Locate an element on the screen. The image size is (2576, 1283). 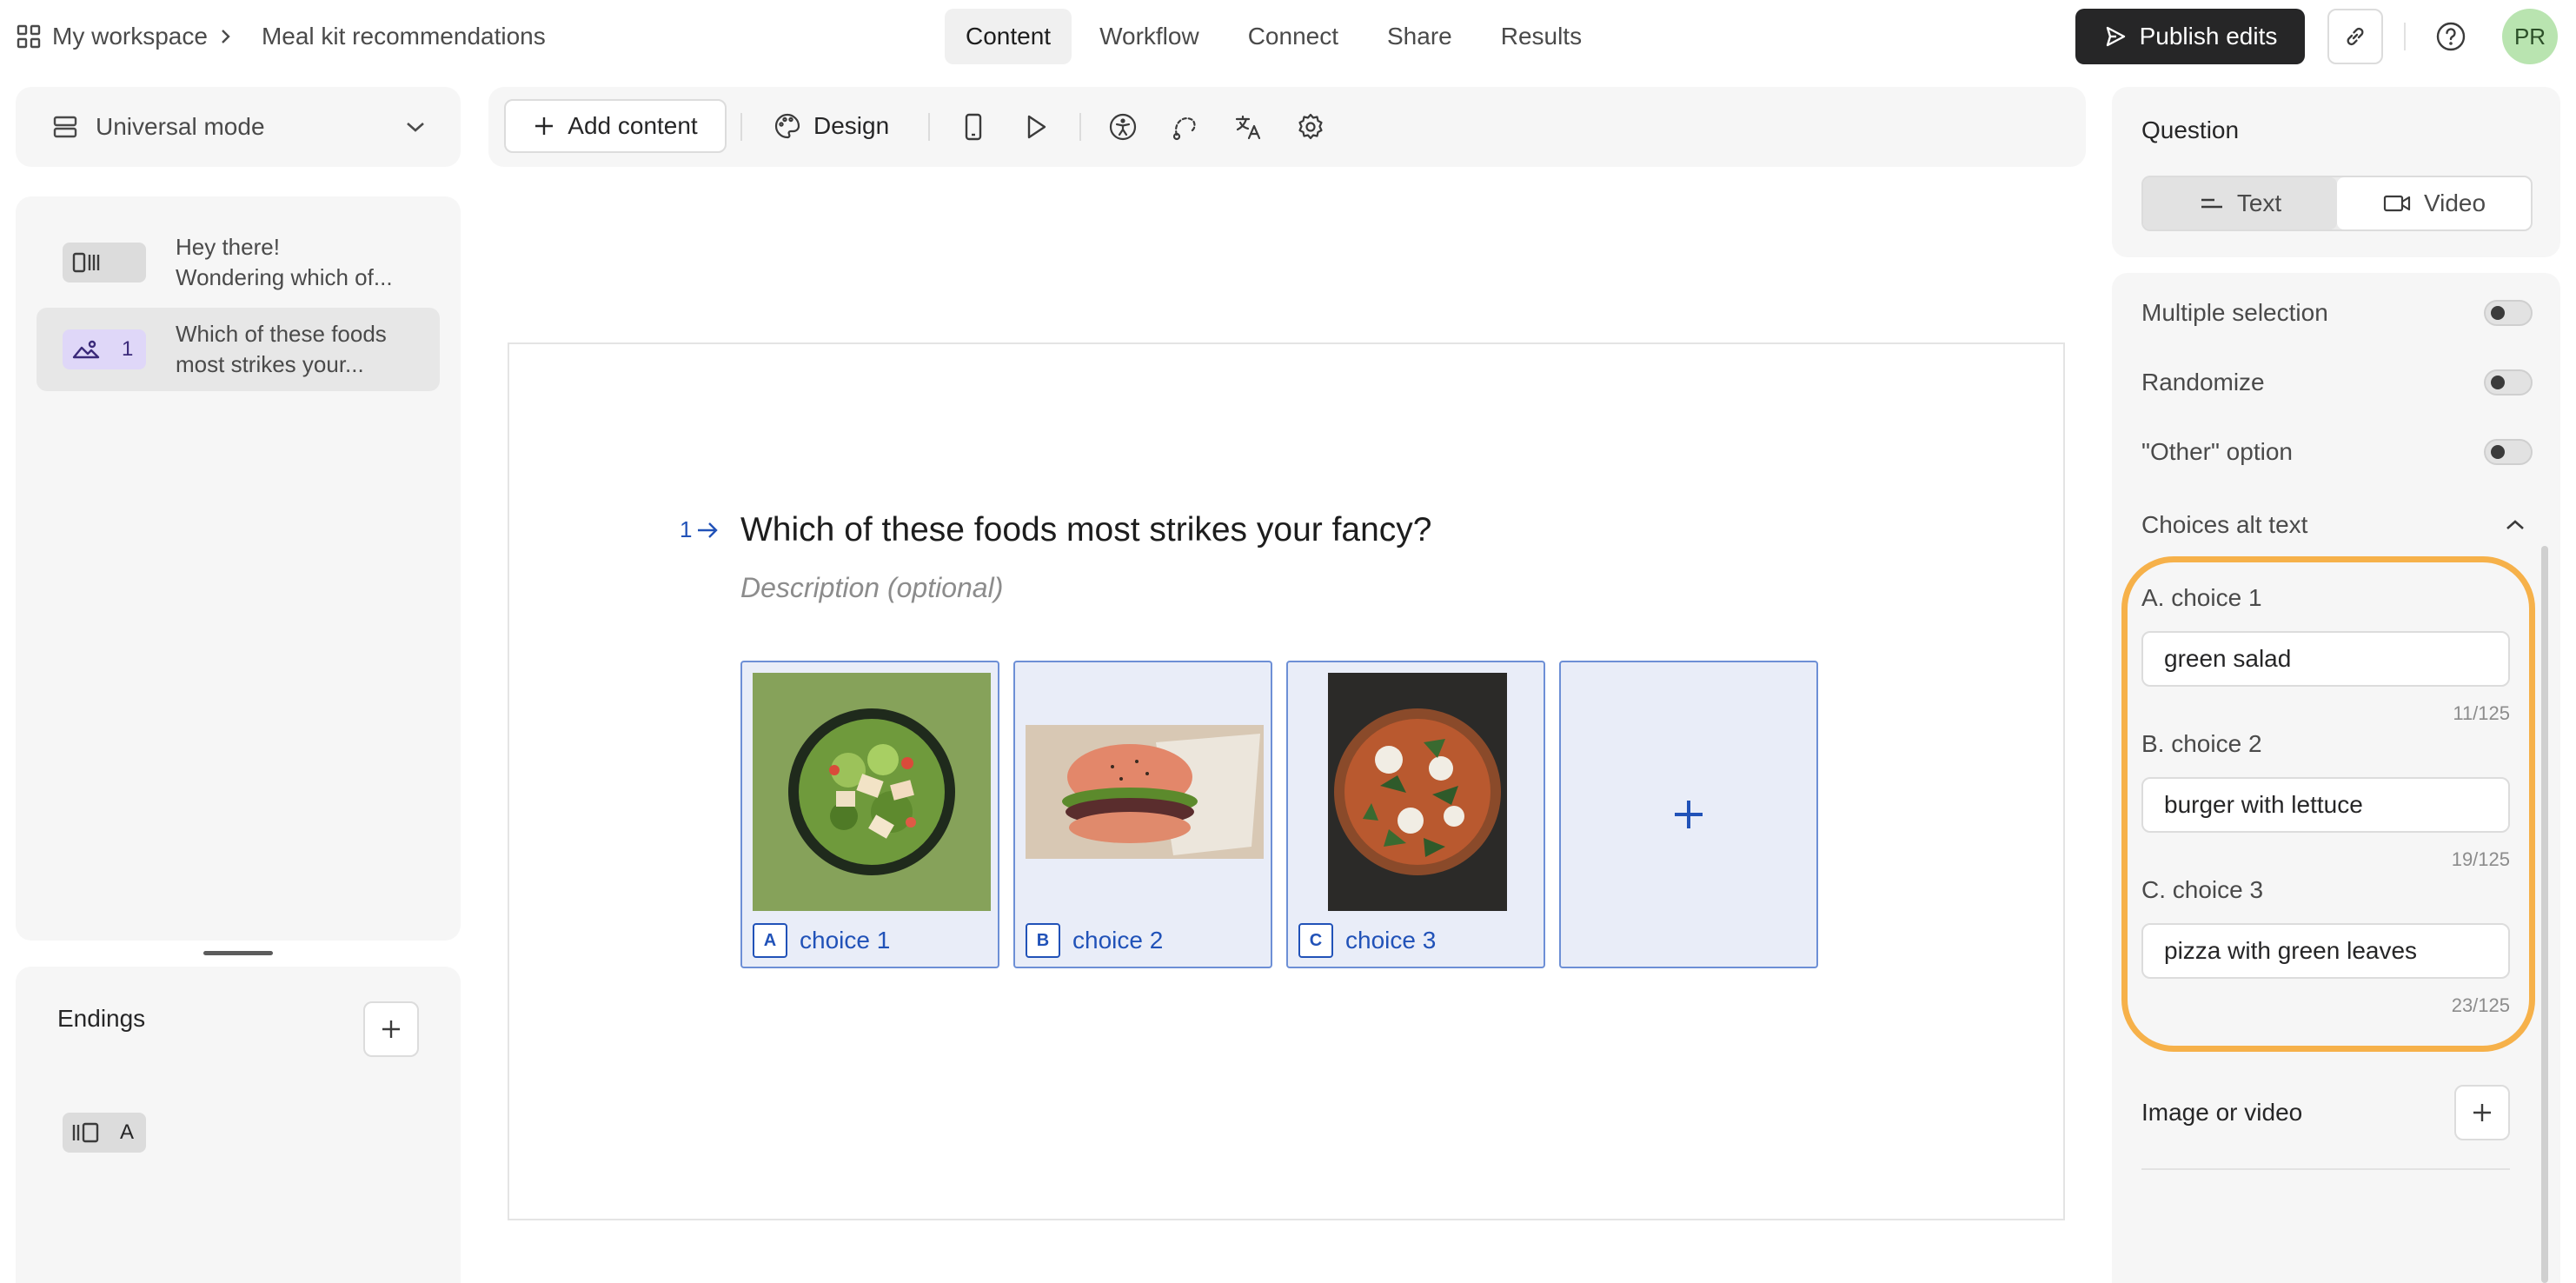
send-icon is located at coordinates (2115, 36).